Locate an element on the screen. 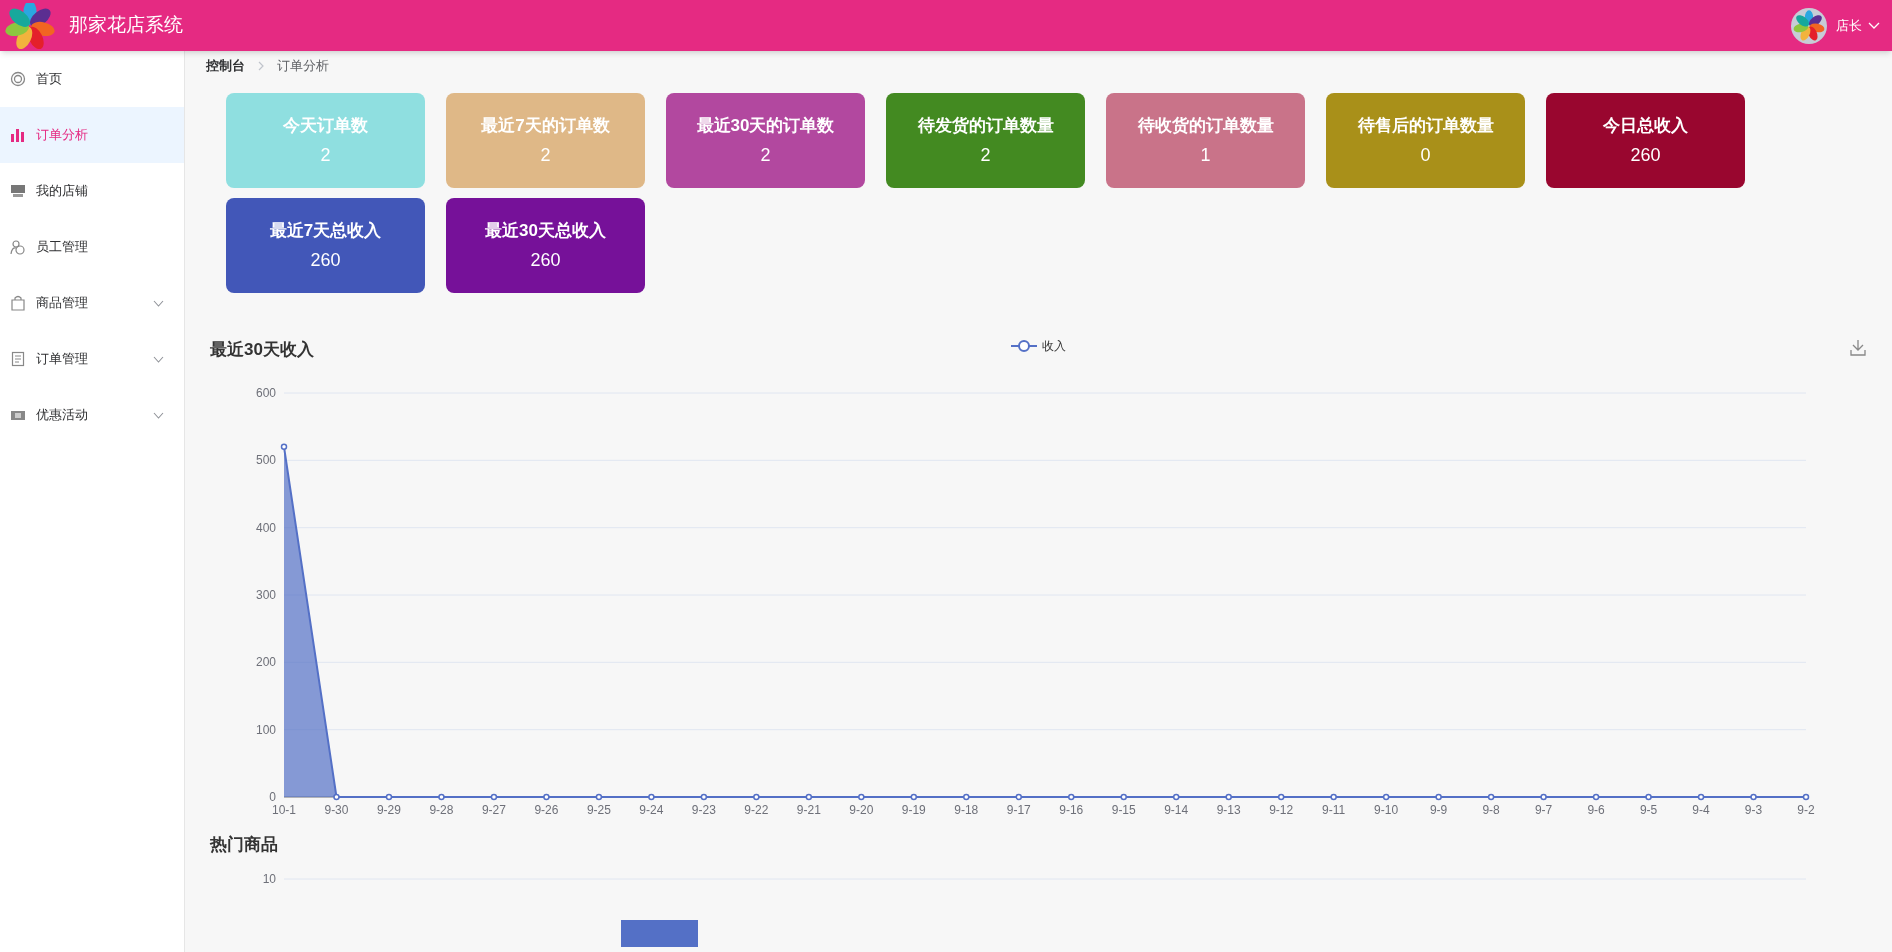  axis-label: 9-20 is located at coordinates (861, 810).